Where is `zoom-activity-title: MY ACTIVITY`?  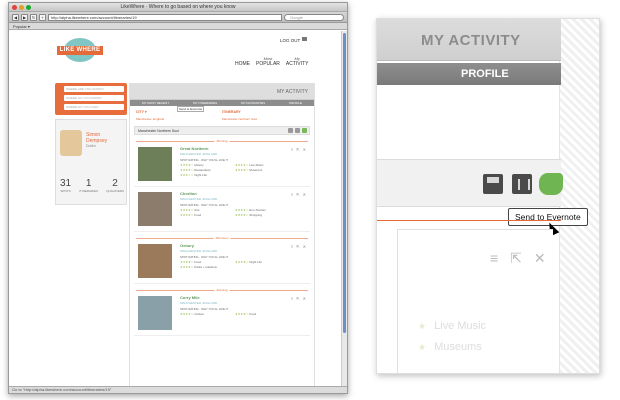 zoom-activity-title: MY ACTIVITY is located at coordinates (471, 40).